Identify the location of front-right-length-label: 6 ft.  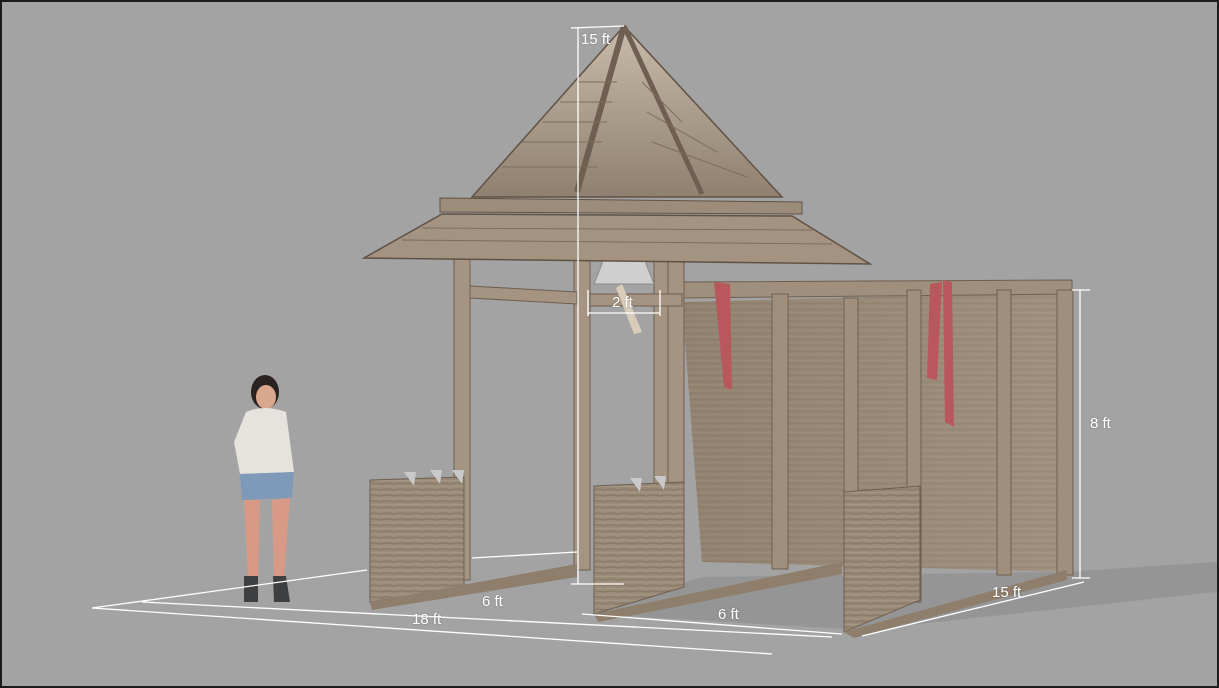
(728, 614).